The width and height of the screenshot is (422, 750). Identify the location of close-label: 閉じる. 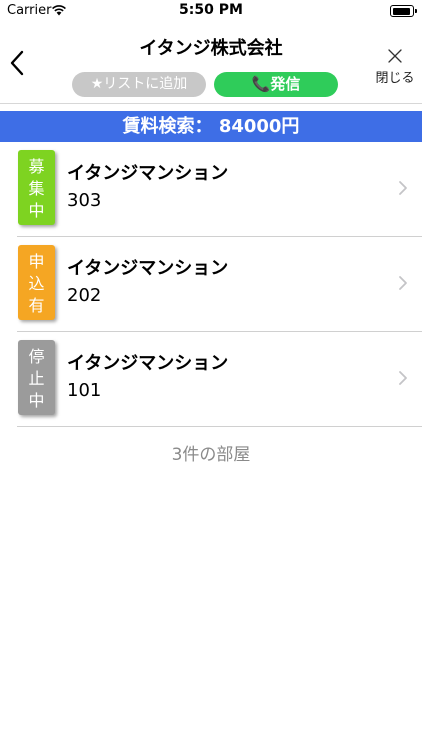
(395, 78).